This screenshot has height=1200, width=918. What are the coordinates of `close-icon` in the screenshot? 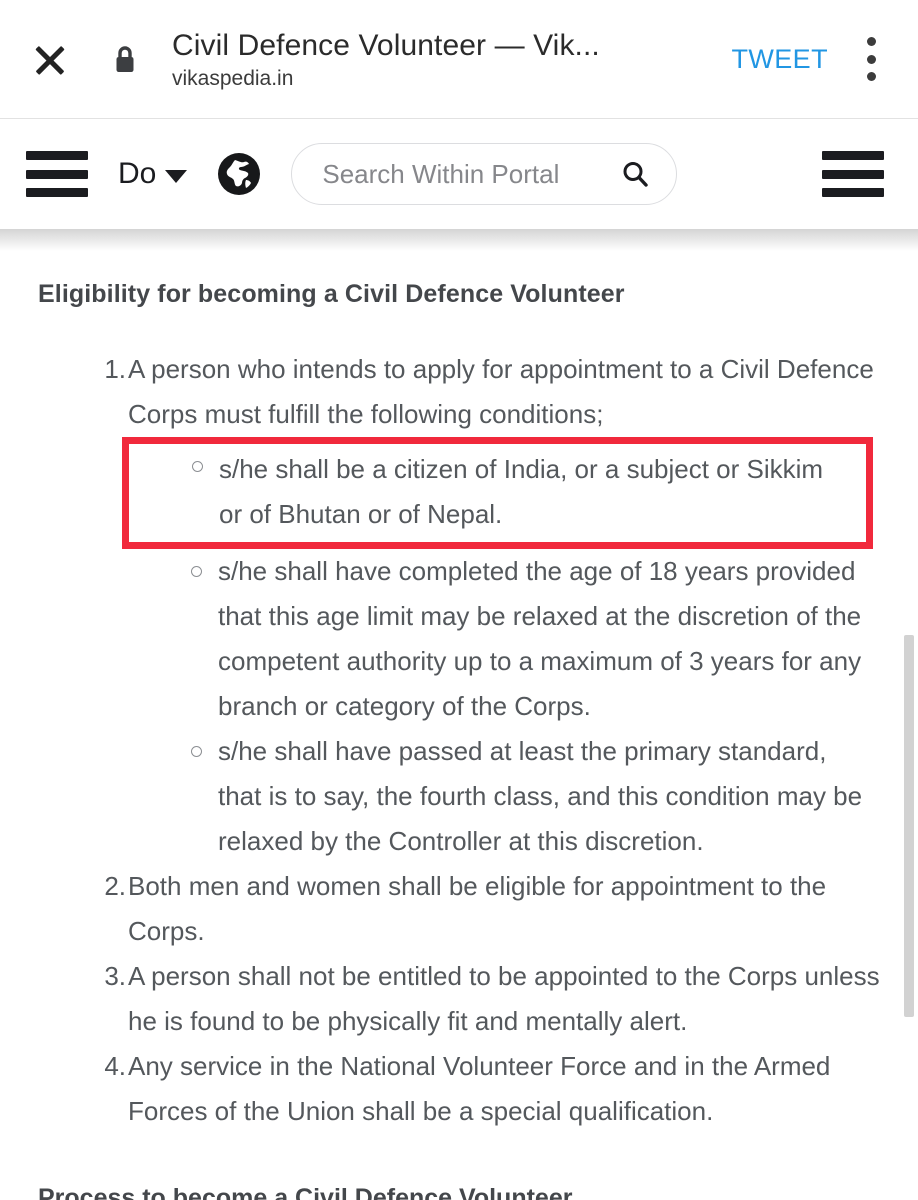 It's located at (50, 59).